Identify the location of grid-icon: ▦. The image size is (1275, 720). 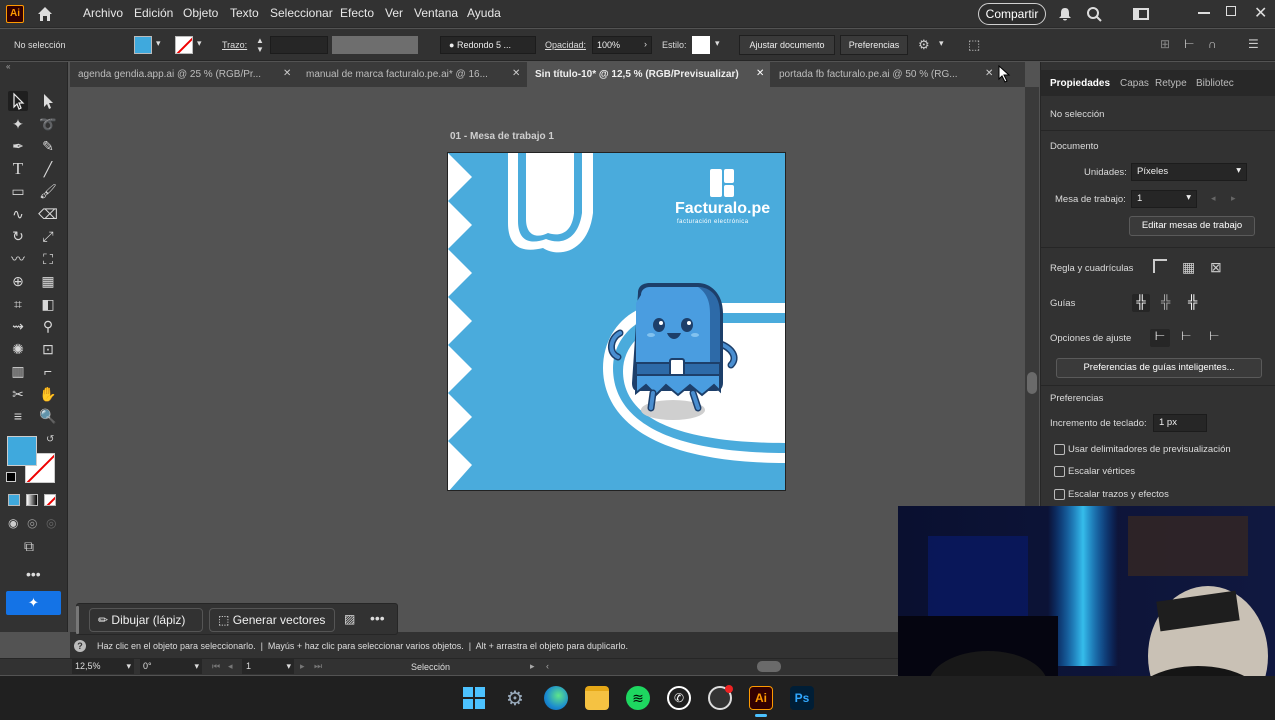
(1188, 267).